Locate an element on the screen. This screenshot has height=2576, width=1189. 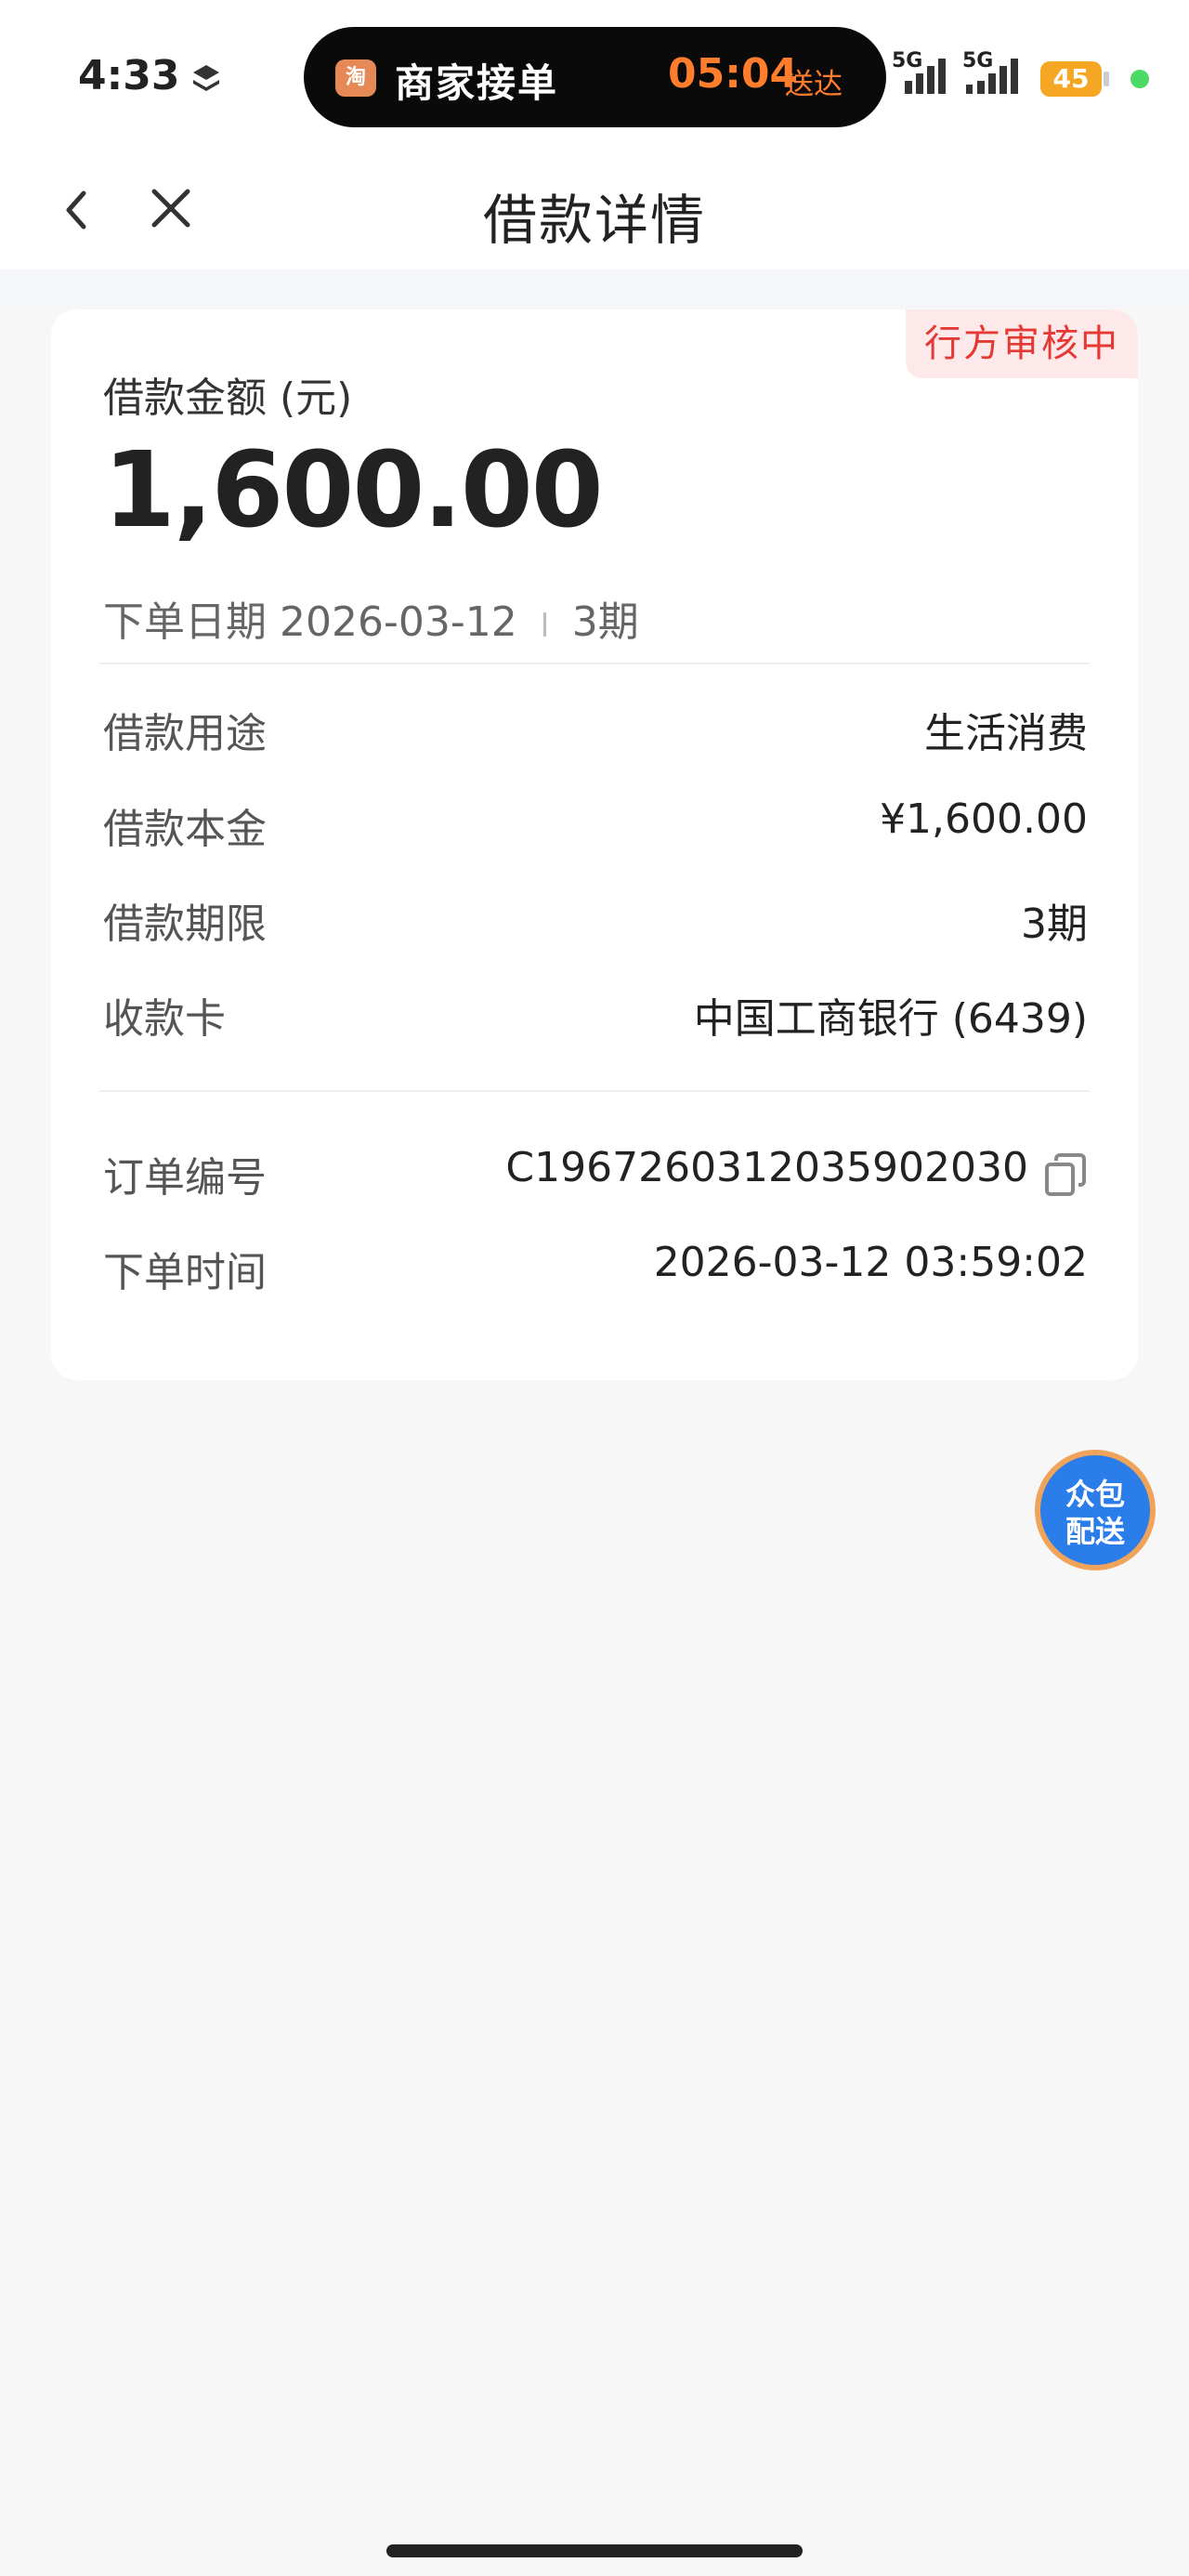
dynamic-island: 淘 商家接单 05:04 送达 is located at coordinates (595, 77).